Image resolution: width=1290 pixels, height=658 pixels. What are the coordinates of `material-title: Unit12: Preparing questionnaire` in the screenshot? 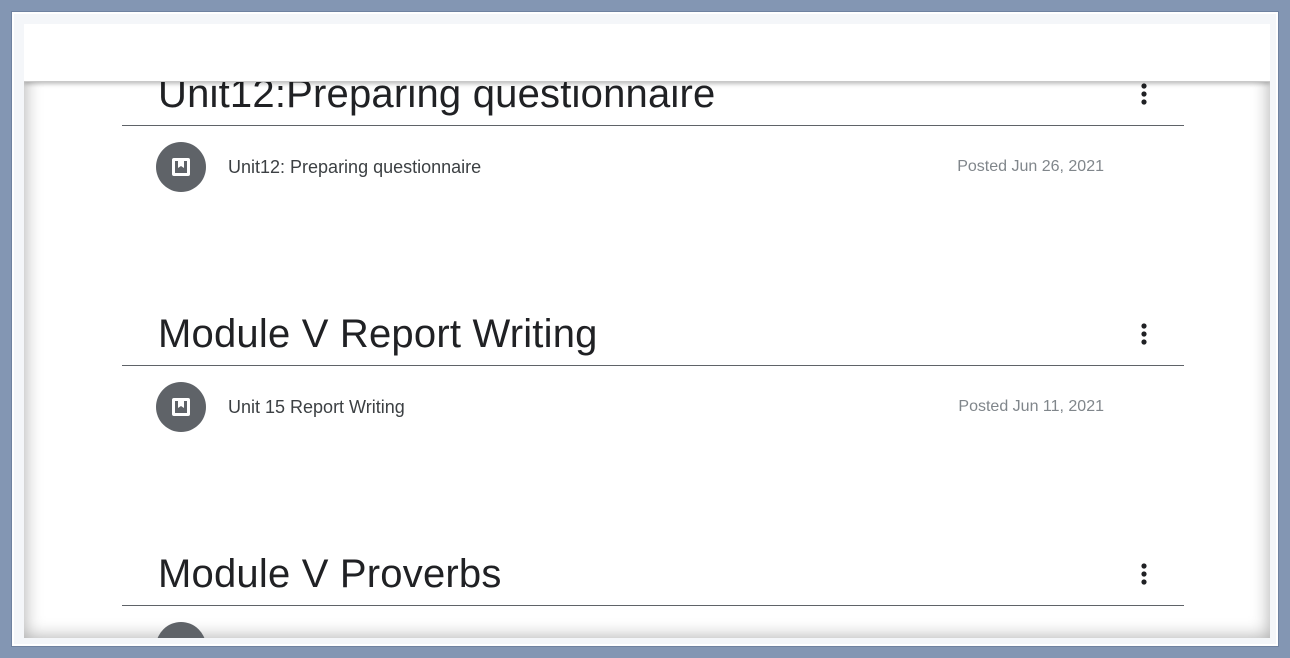 It's located at (354, 167).